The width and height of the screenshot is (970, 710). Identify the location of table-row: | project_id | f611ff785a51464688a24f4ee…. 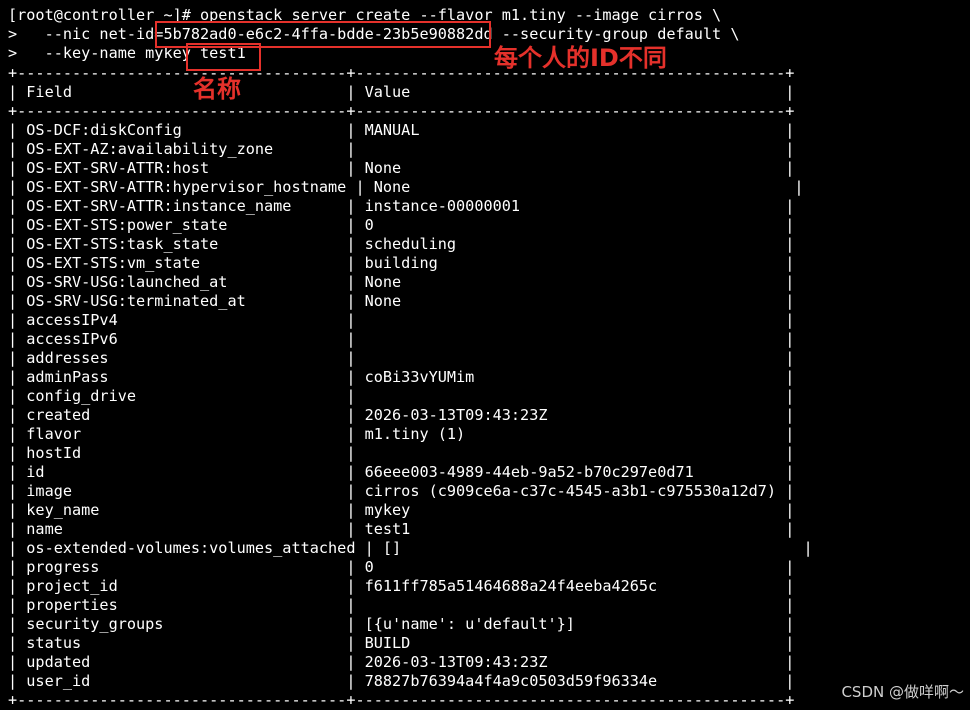
(401, 586).